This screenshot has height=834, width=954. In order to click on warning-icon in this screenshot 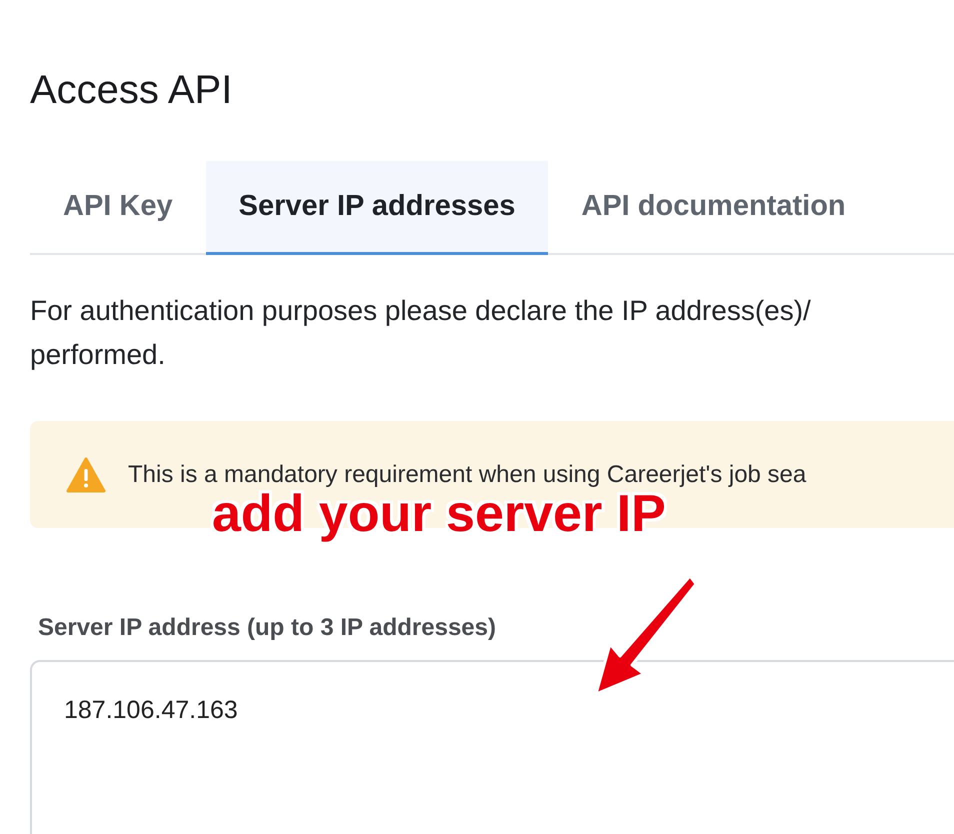, I will do `click(86, 474)`.